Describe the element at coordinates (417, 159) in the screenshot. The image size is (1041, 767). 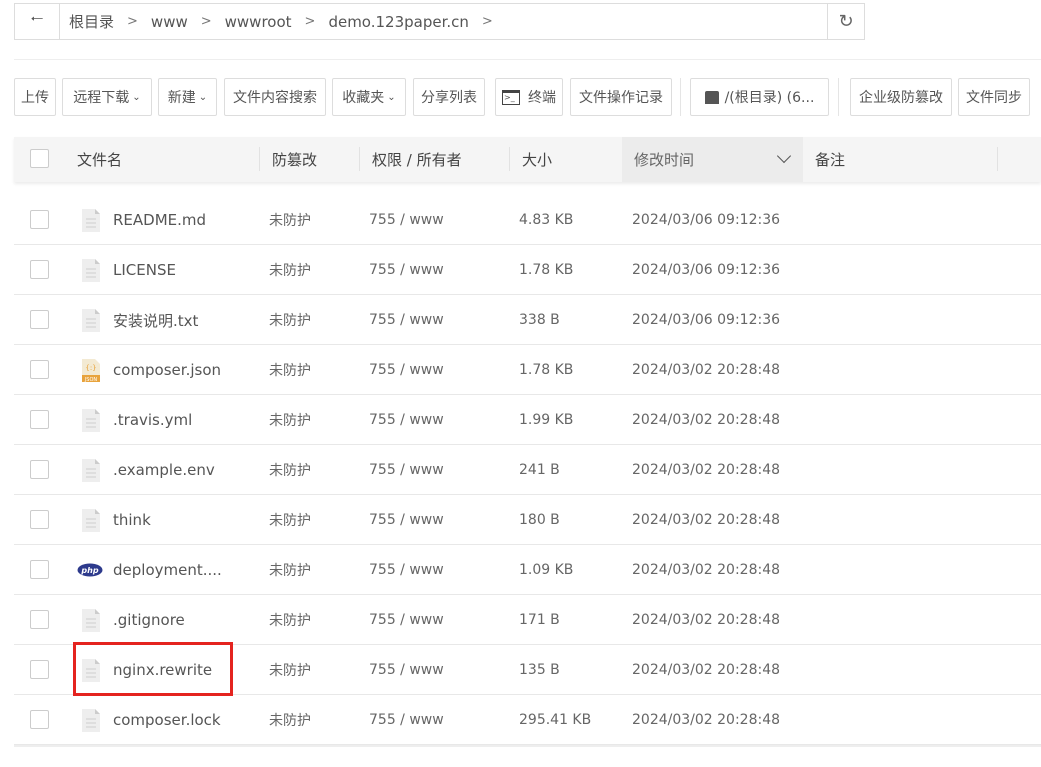
I see `column-perm: 权限 / 所有者` at that location.